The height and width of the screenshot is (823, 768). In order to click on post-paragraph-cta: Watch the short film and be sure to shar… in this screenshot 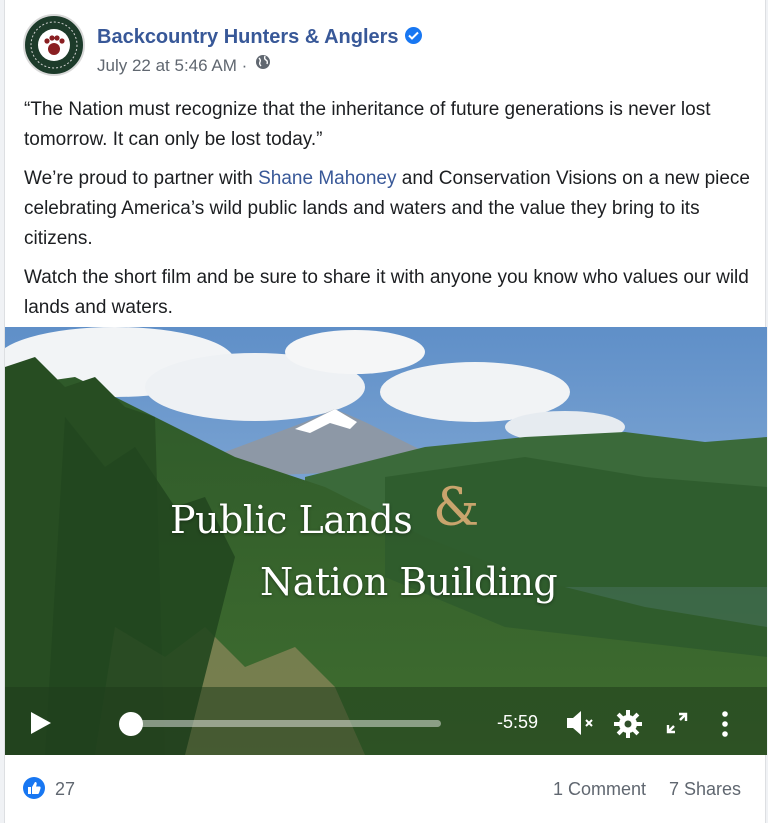, I will do `click(386, 292)`.